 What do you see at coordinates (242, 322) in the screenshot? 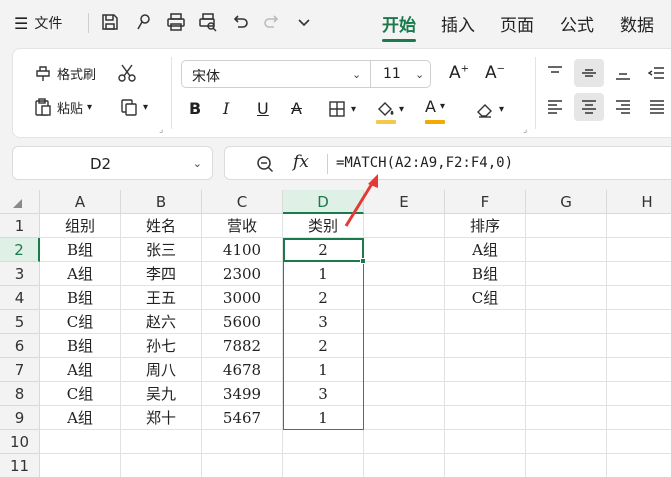
I see `cell-c5: 5600` at bounding box center [242, 322].